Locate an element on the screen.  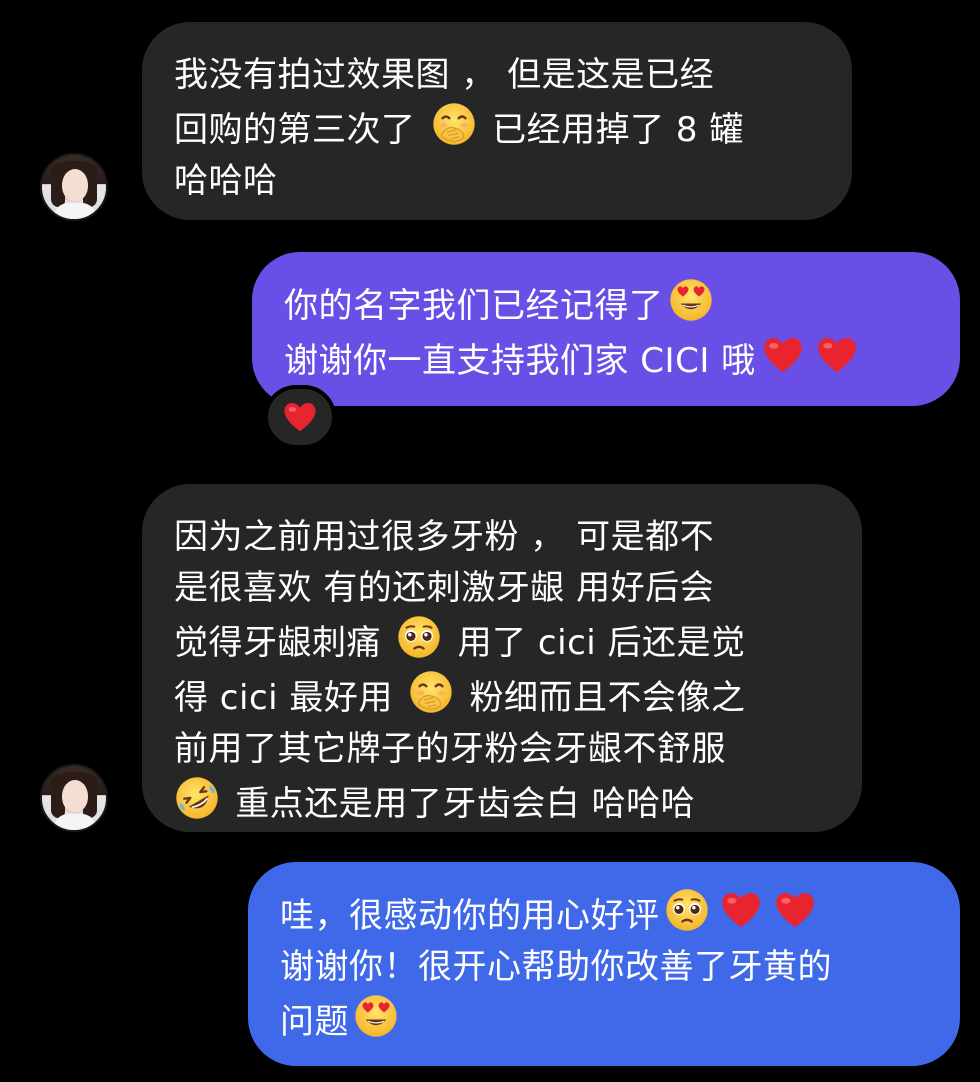
message-text: 哇，很感动你的用心好评 is located at coordinates (470, 916).